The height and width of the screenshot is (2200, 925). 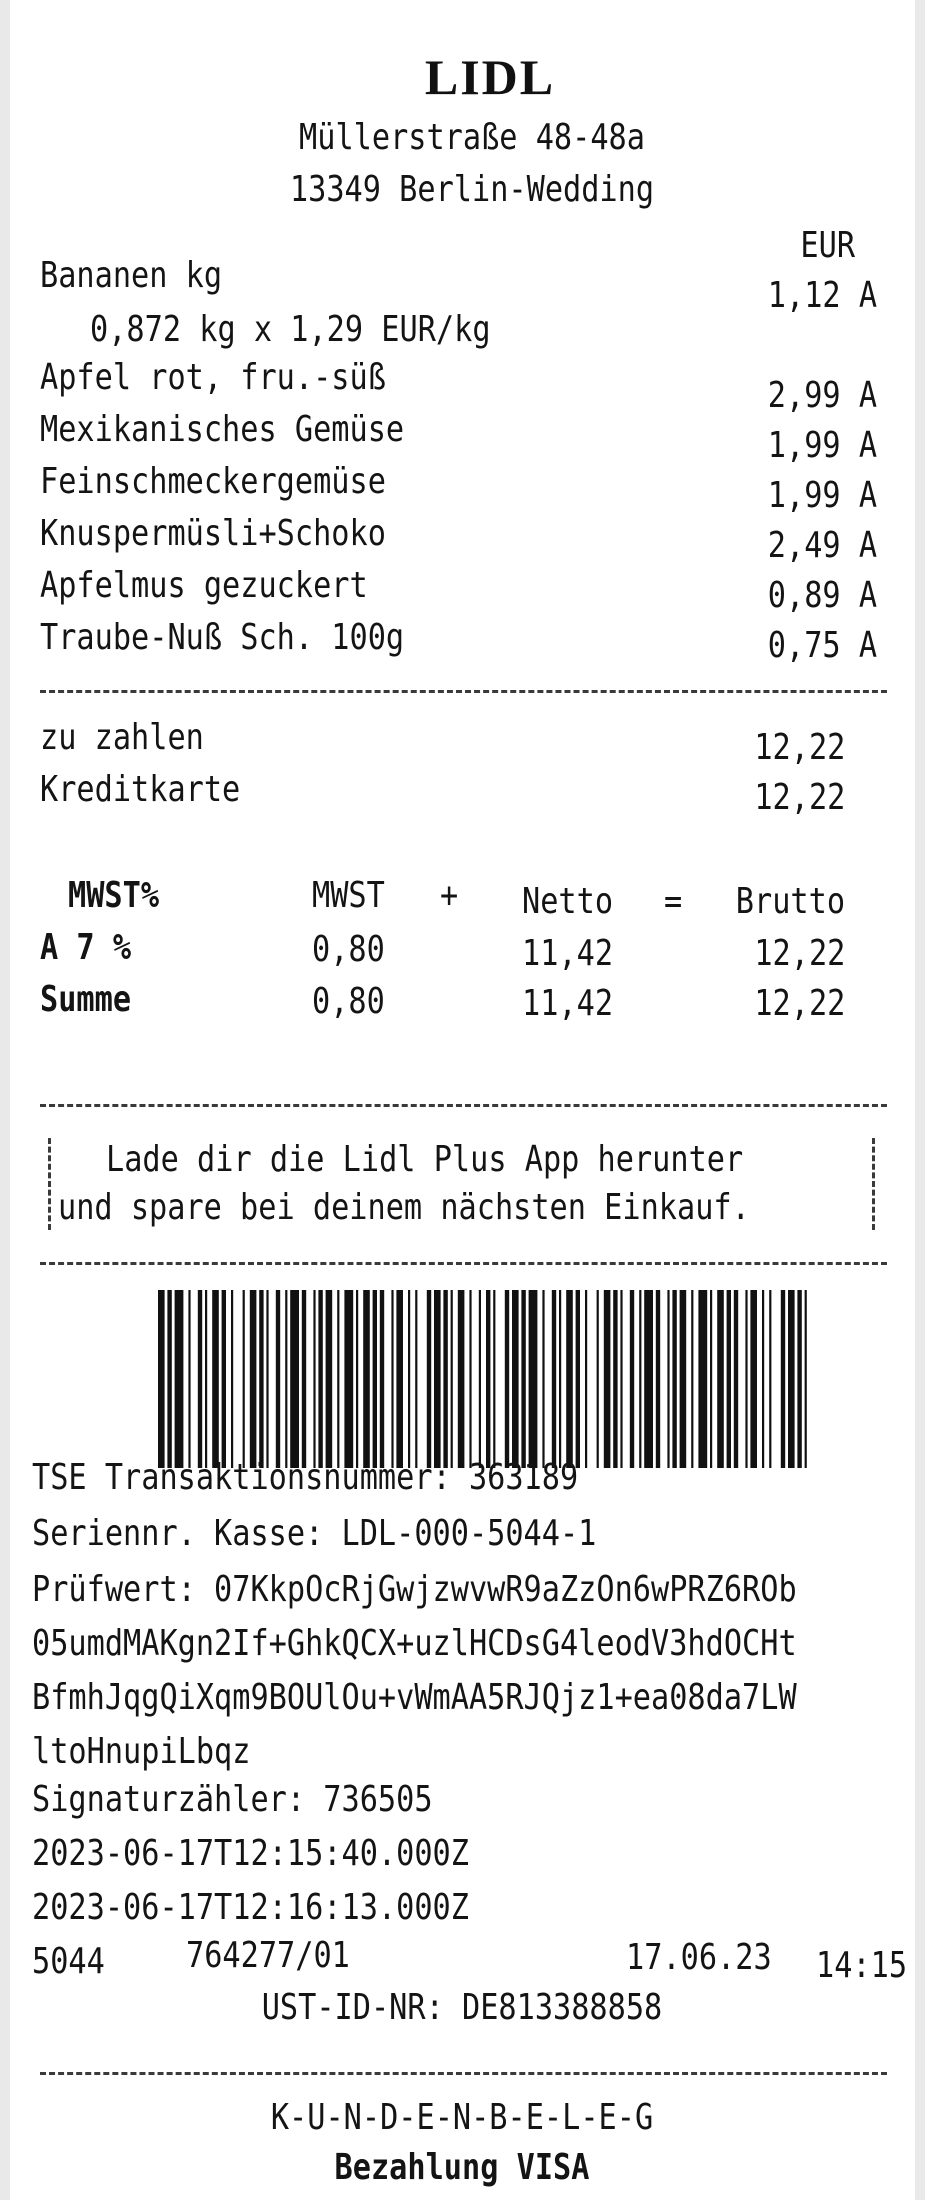 I want to click on promo-left-border, so click(x=49, y=1184).